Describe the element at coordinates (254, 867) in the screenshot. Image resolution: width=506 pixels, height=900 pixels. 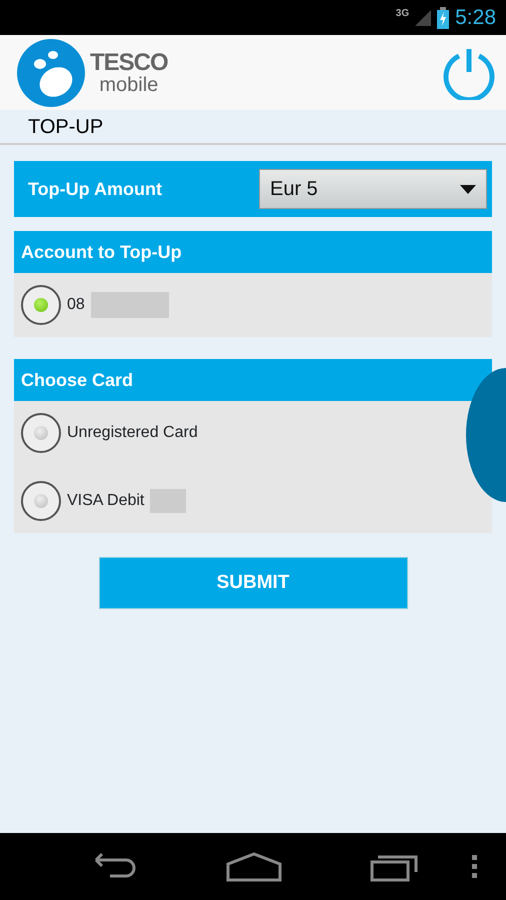
I see `home-icon` at that location.